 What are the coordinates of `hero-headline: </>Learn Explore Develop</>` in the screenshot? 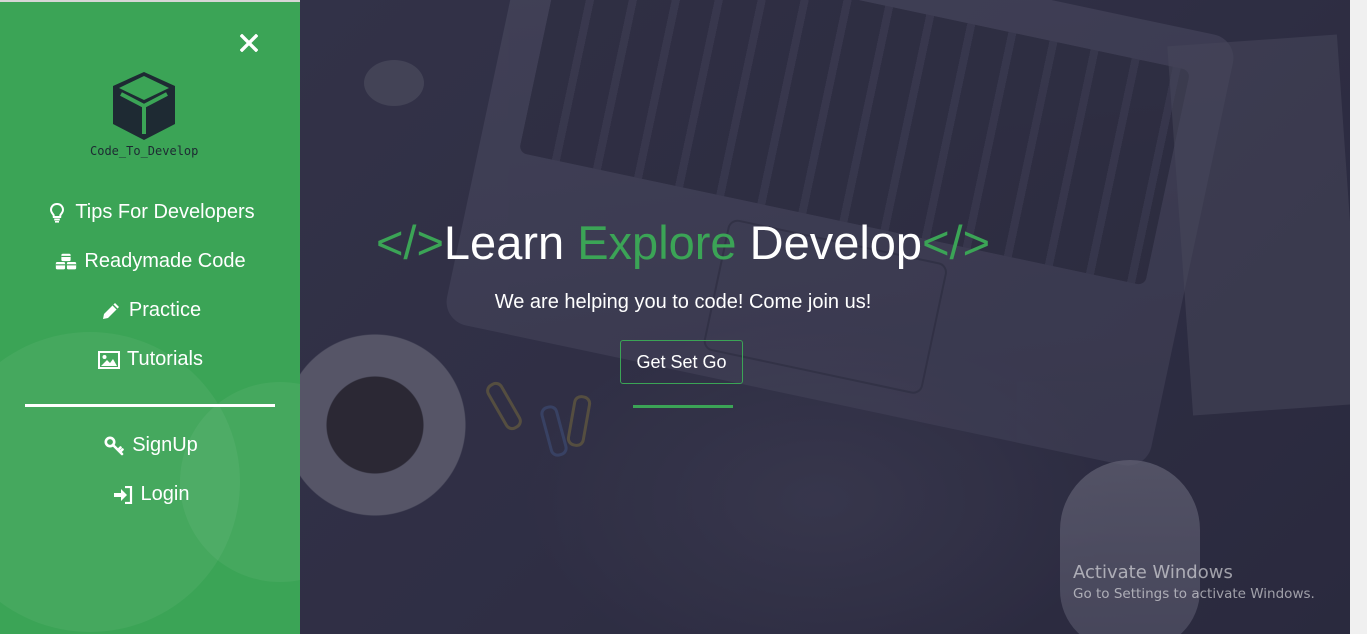 It's located at (683, 242).